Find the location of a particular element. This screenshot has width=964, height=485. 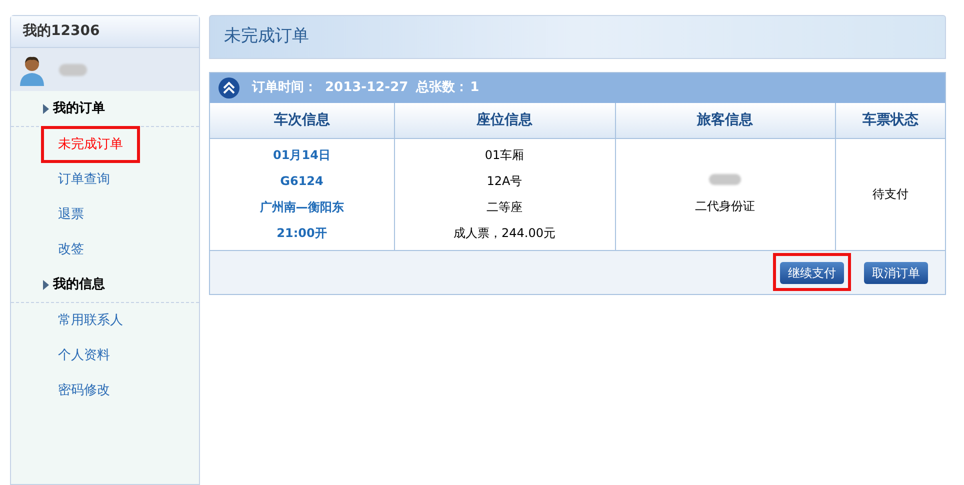

nav-link: 退票 is located at coordinates (71, 215).